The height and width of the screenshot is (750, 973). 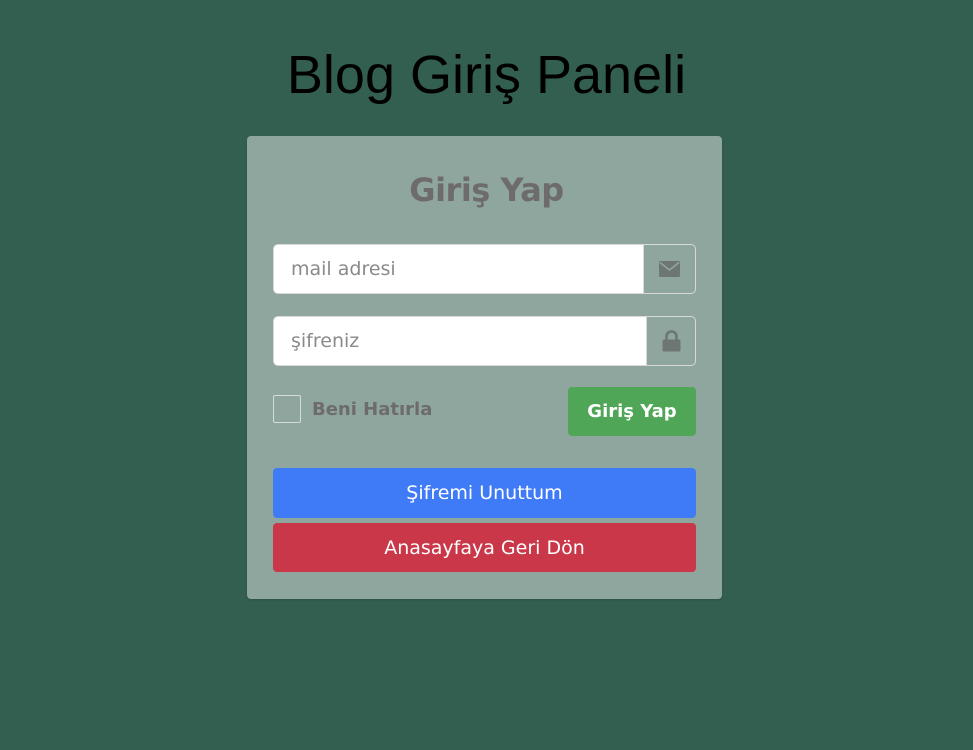 I want to click on remember-me-checkbox, so click(x=287, y=409).